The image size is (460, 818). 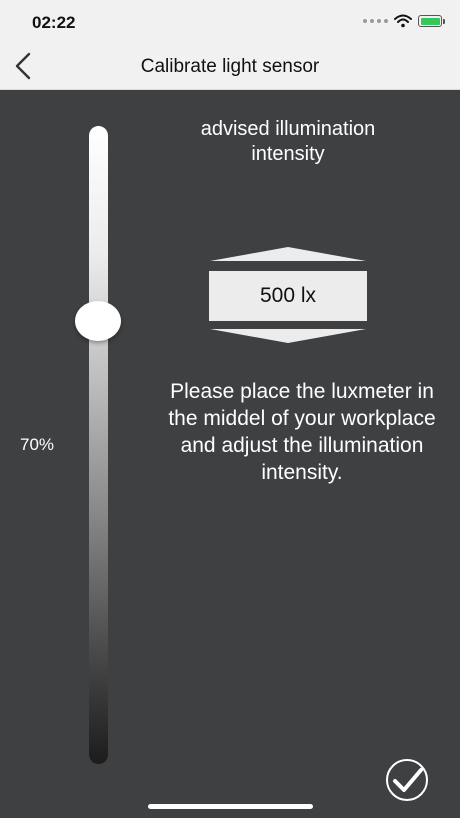 I want to click on illumination-slider, so click(x=98, y=445).